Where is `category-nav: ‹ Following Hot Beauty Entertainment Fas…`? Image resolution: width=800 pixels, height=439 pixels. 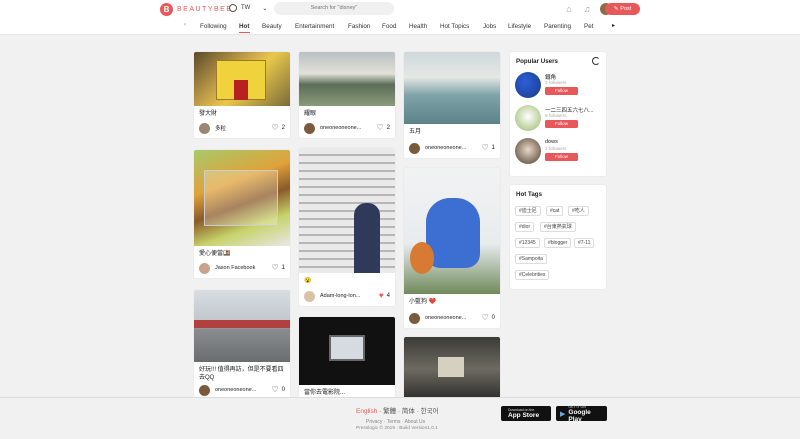 category-nav: ‹ Following Hot Beauty Entertainment Fas… is located at coordinates (400, 26).